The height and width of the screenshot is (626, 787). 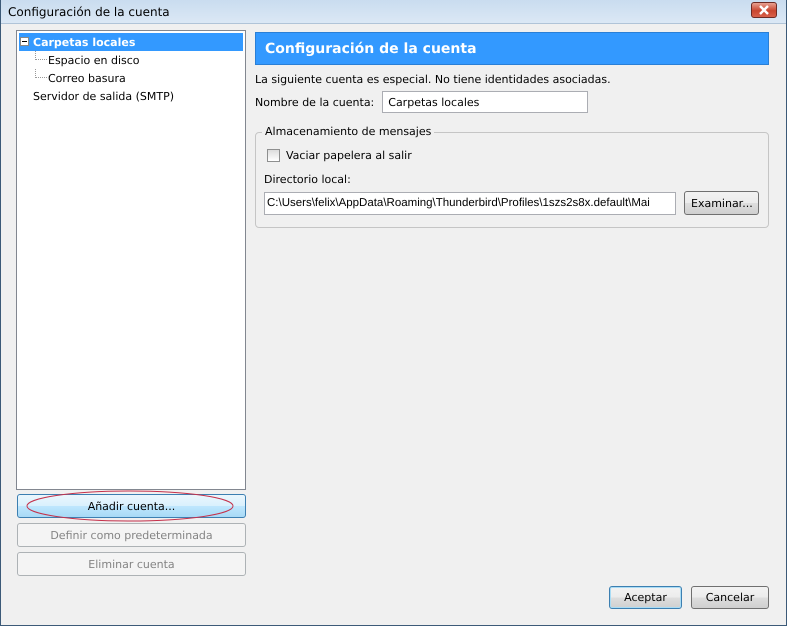 What do you see at coordinates (131, 60) in the screenshot?
I see `tree-item: Espacio en disco` at bounding box center [131, 60].